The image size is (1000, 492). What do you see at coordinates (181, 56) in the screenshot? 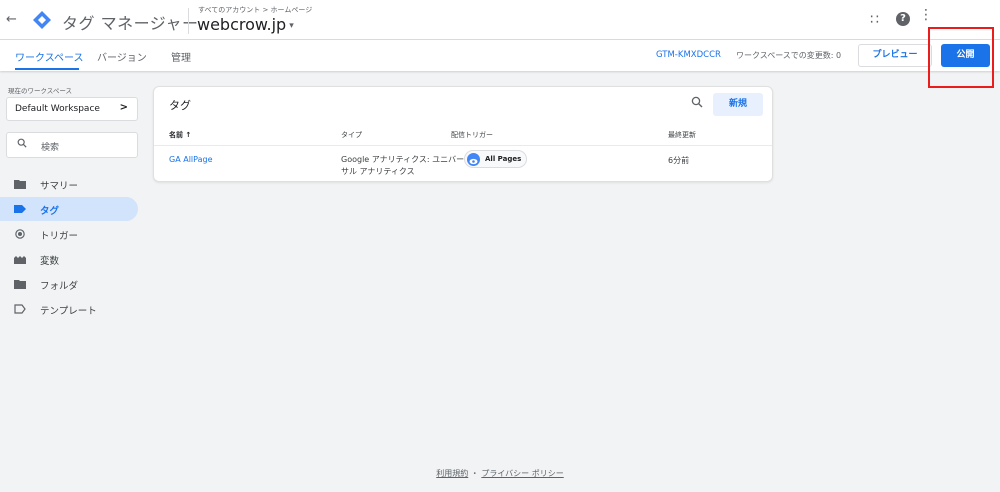
I see `tab-admin: 管理` at bounding box center [181, 56].